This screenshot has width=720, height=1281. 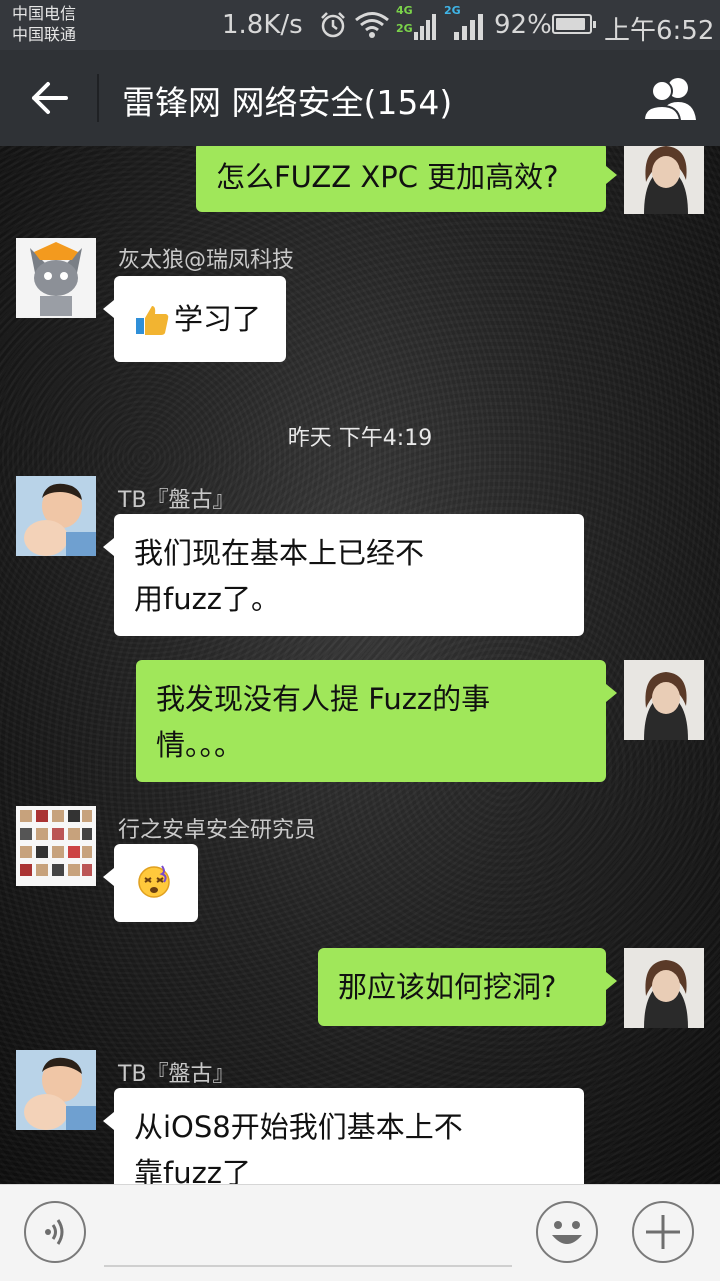 I want to click on plus-icon, so click(x=663, y=1232).